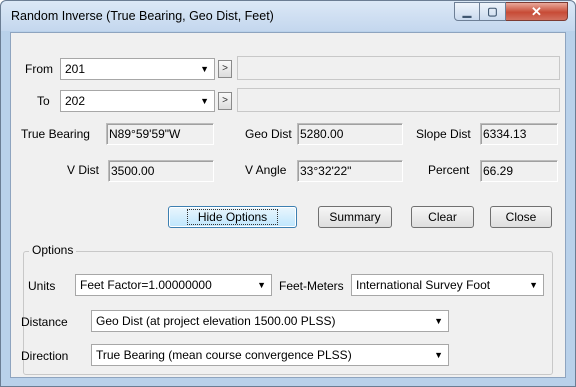 The width and height of the screenshot is (576, 387). I want to click on distance-label: Distance, so click(44, 322).